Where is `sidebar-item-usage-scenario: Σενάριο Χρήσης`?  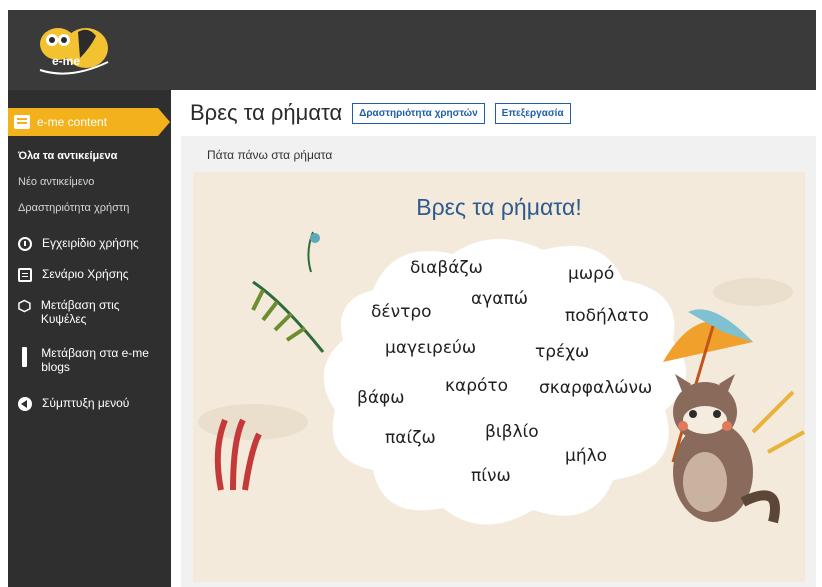 sidebar-item-usage-scenario: Σενάριο Χρήσης is located at coordinates (73, 274).